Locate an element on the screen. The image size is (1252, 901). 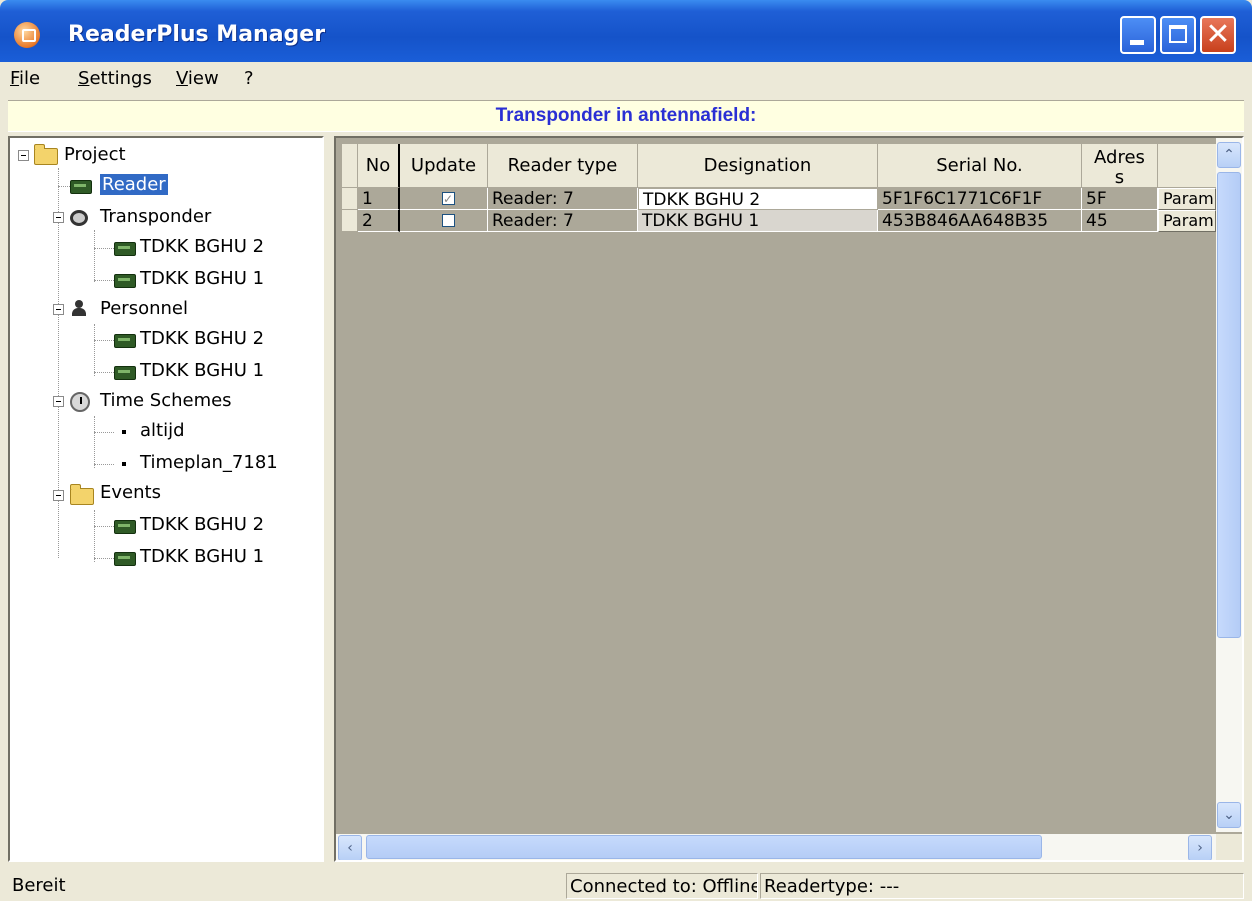
tree-item-personnel-child: TDKK BGHU 2 is located at coordinates (202, 338).